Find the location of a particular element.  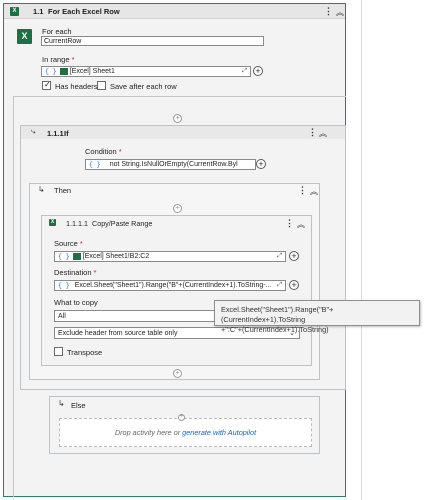

else-icon: ↳ is located at coordinates (61, 403).